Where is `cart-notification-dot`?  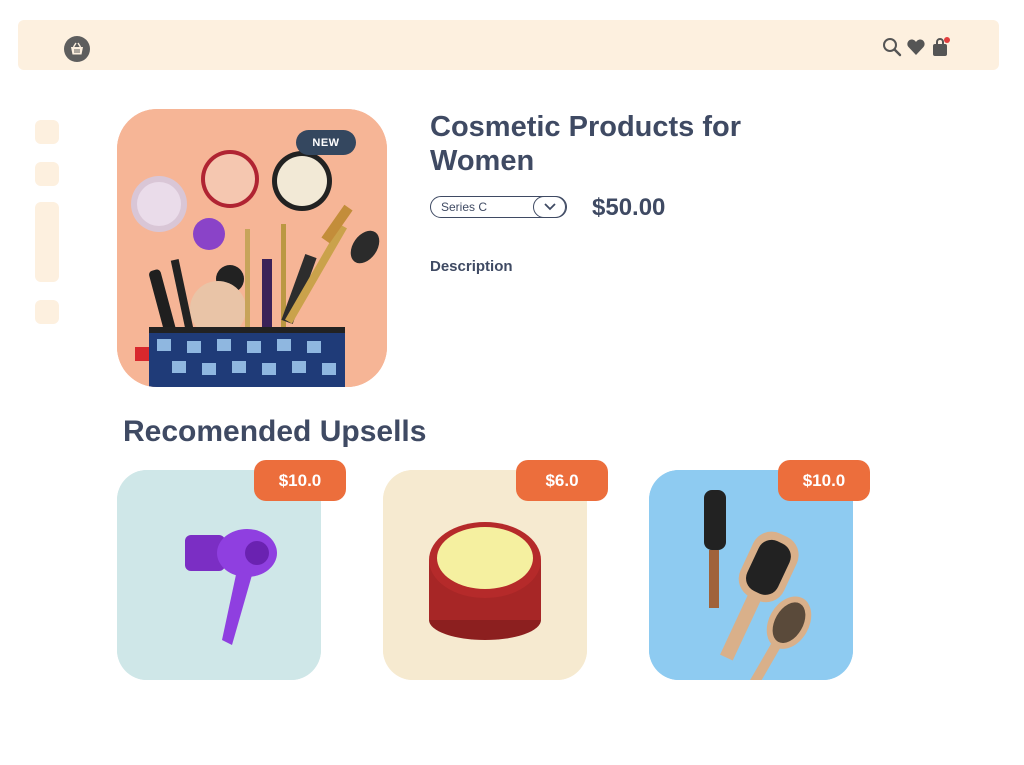
cart-notification-dot is located at coordinates (947, 40).